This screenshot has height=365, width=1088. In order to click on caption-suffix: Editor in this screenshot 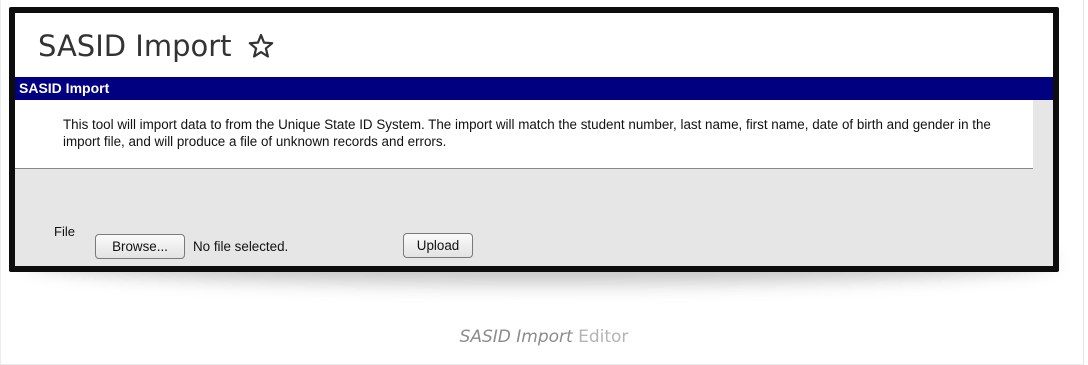, I will do `click(603, 337)`.